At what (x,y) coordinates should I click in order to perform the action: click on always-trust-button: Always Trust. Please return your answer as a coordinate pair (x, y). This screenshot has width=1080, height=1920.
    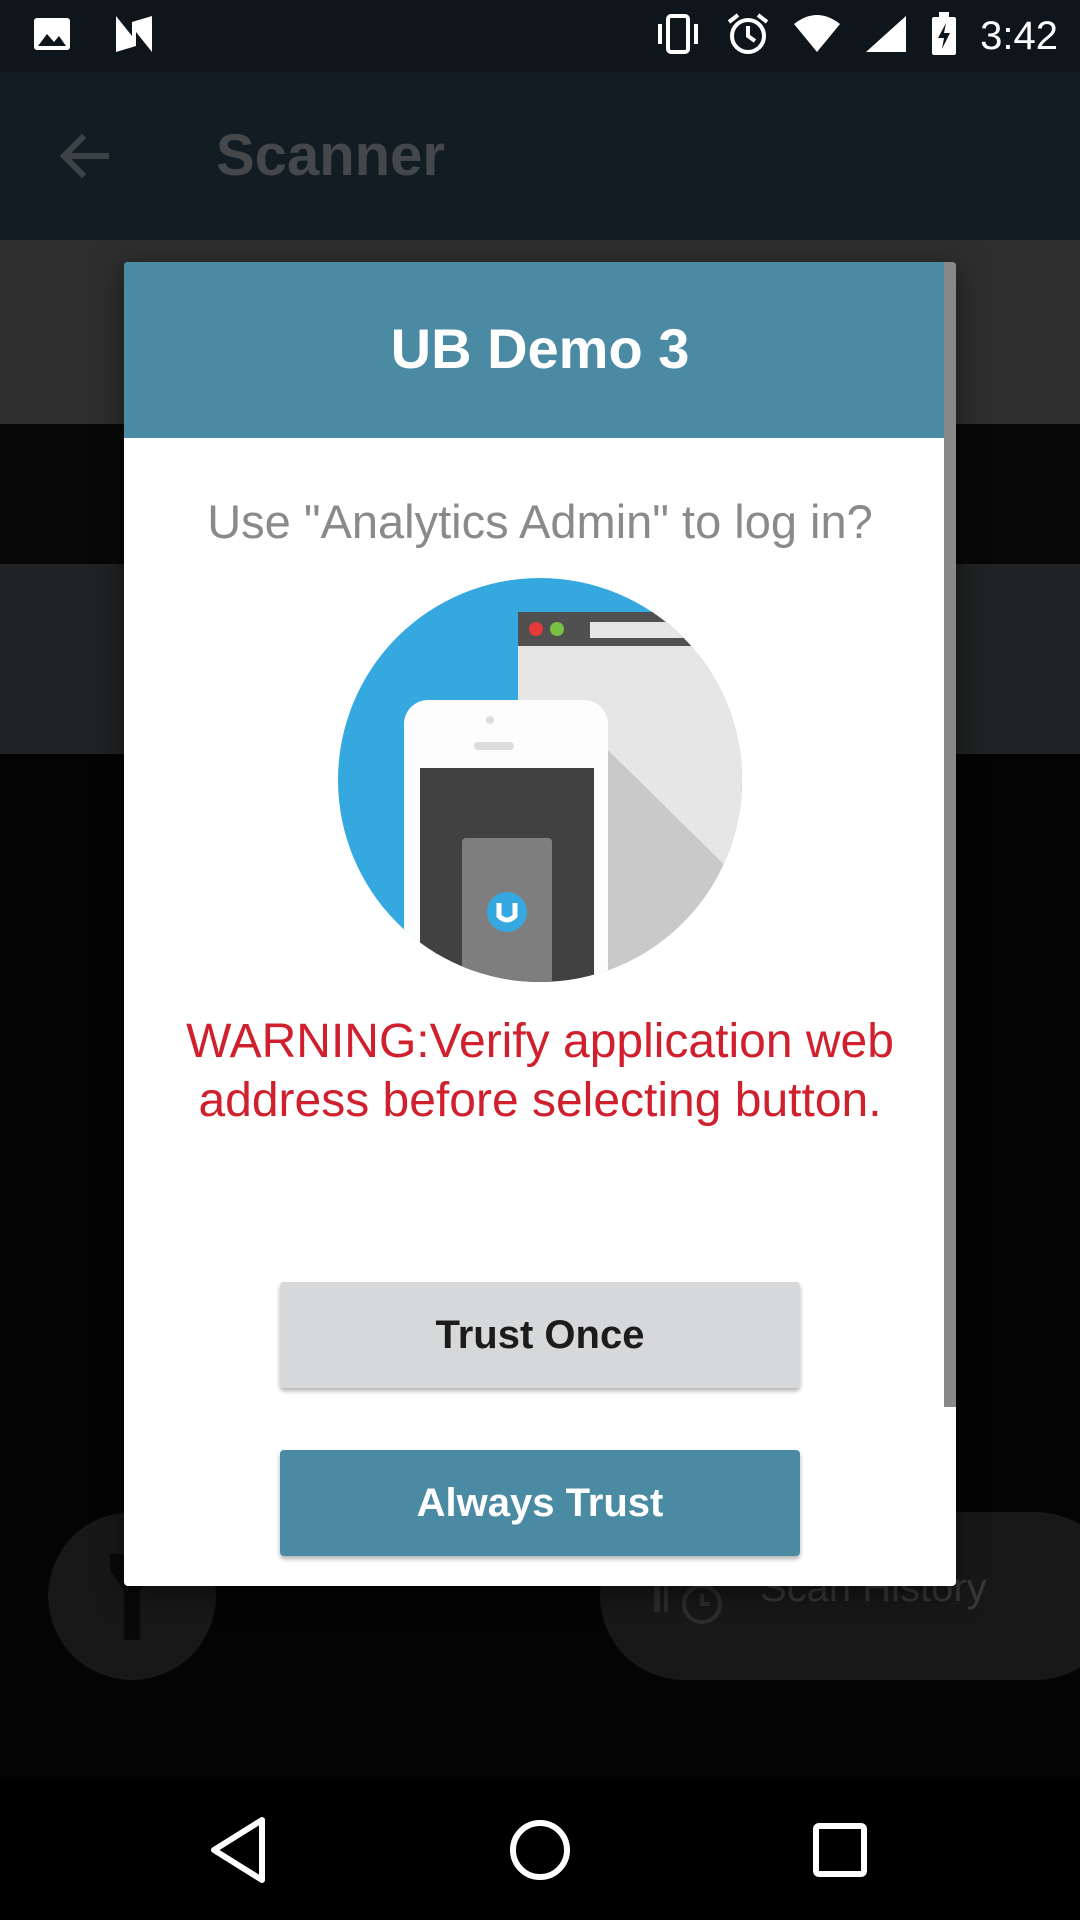
    Looking at the image, I should click on (540, 1503).